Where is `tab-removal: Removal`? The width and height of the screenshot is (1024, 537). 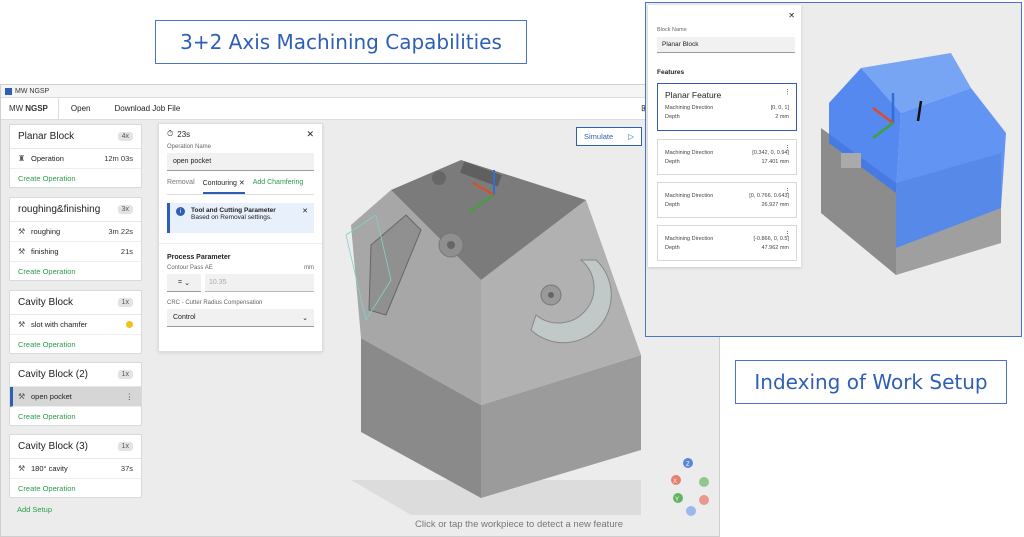 tab-removal: Removal is located at coordinates (181, 186).